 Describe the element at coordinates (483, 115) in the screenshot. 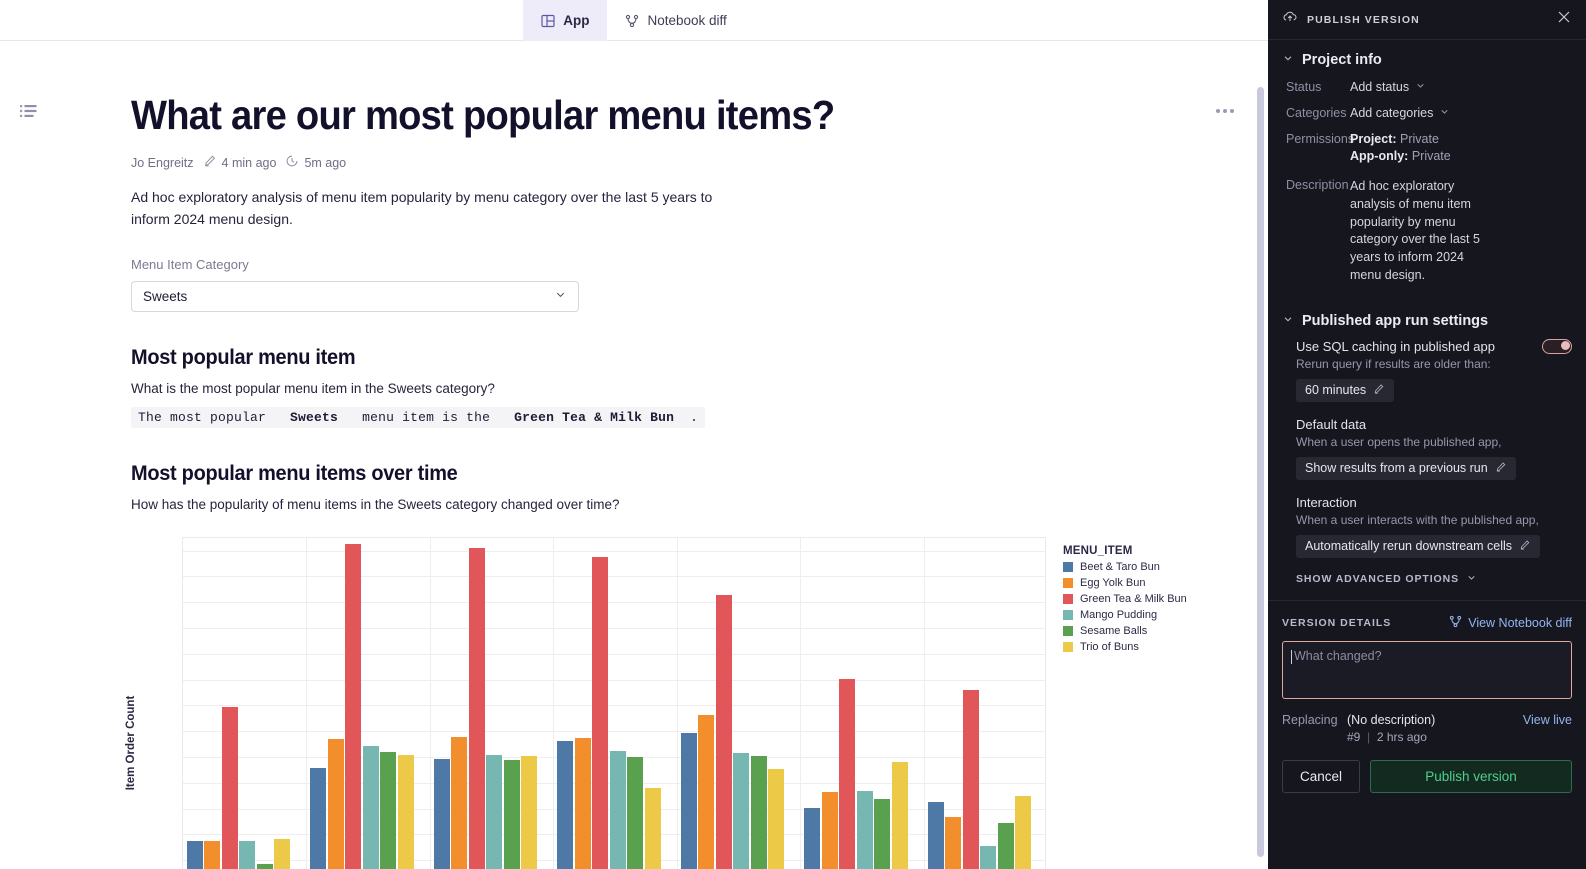

I see `page-title: What are our most popular menu items?` at that location.